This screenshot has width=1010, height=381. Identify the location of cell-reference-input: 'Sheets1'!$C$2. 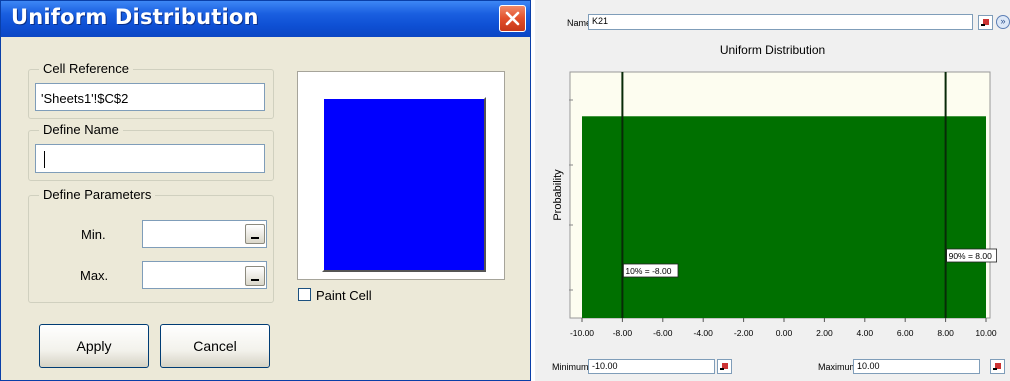
(150, 97).